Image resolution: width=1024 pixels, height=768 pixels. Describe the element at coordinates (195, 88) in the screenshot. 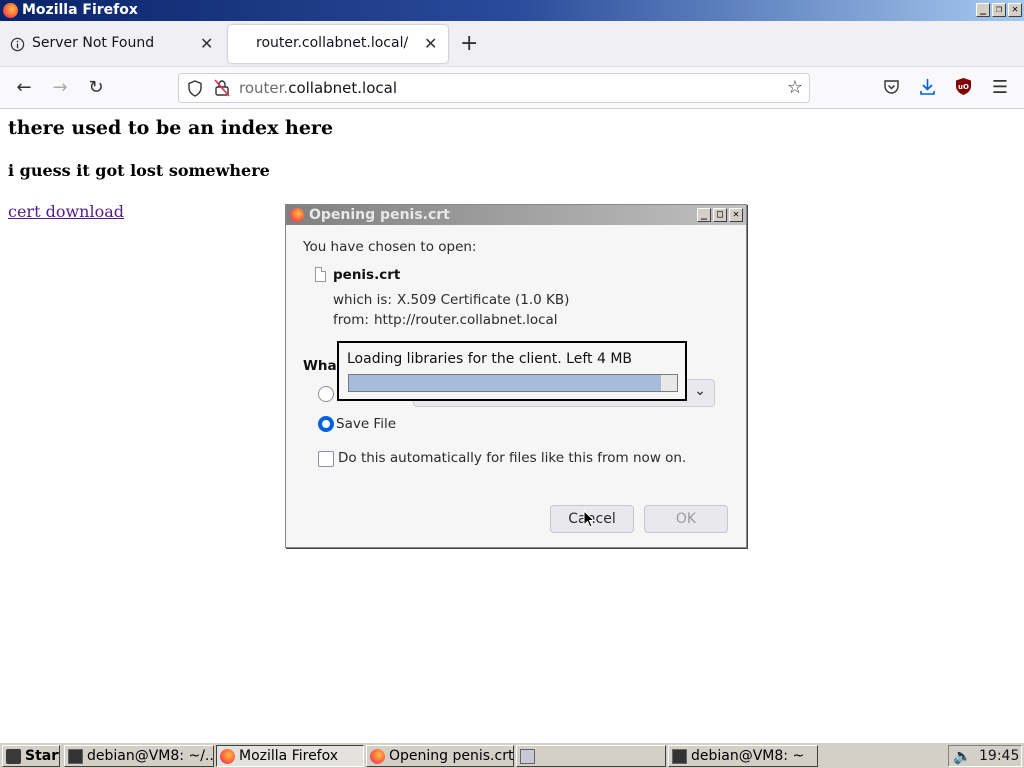

I see `shield-icon` at that location.